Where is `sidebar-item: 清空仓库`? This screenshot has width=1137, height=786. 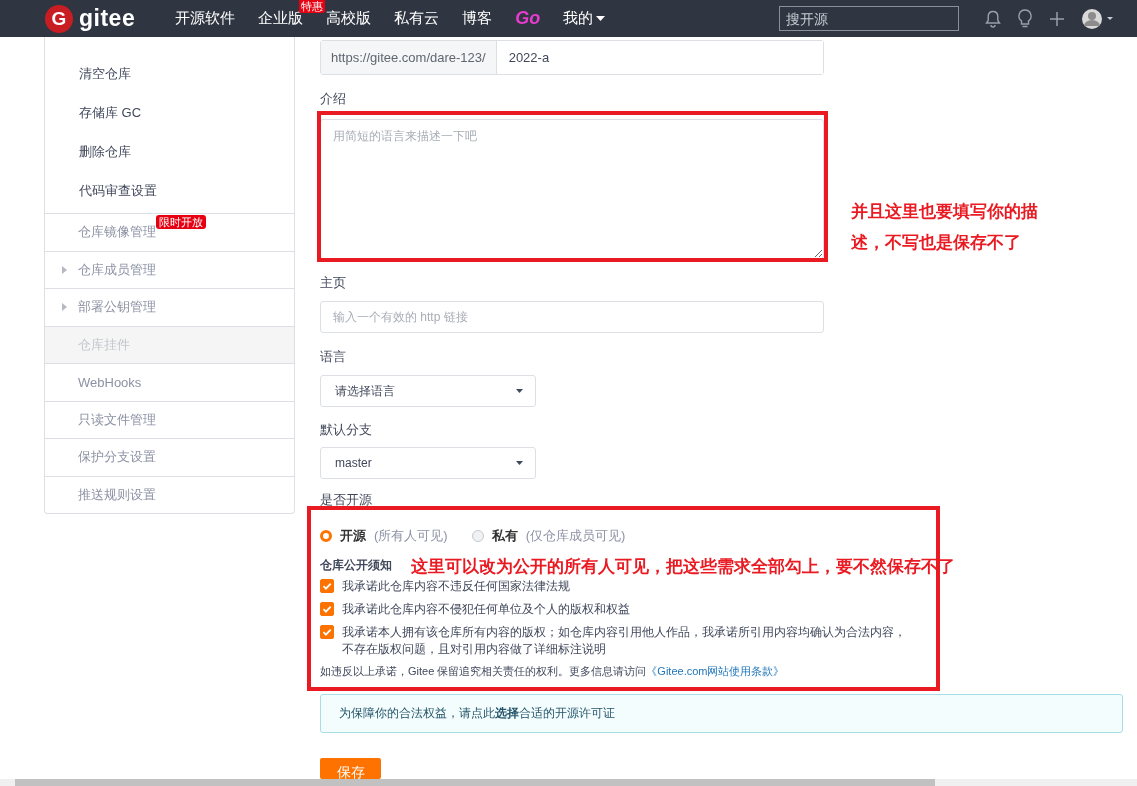
sidebar-item: 清空仓库 is located at coordinates (105, 73).